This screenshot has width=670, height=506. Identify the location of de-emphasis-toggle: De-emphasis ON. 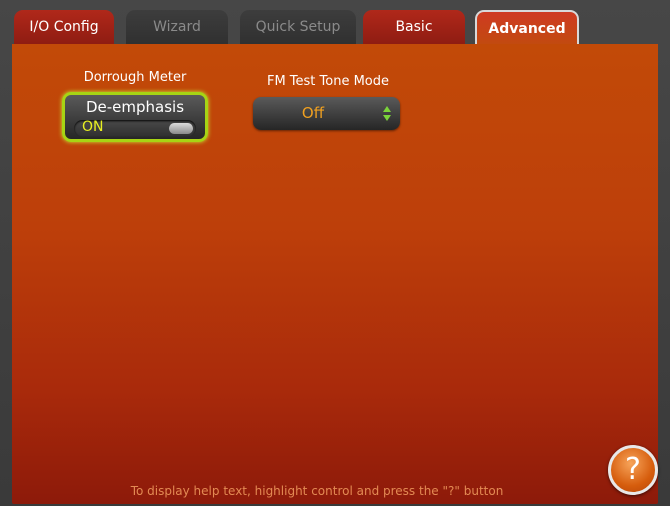
(135, 117).